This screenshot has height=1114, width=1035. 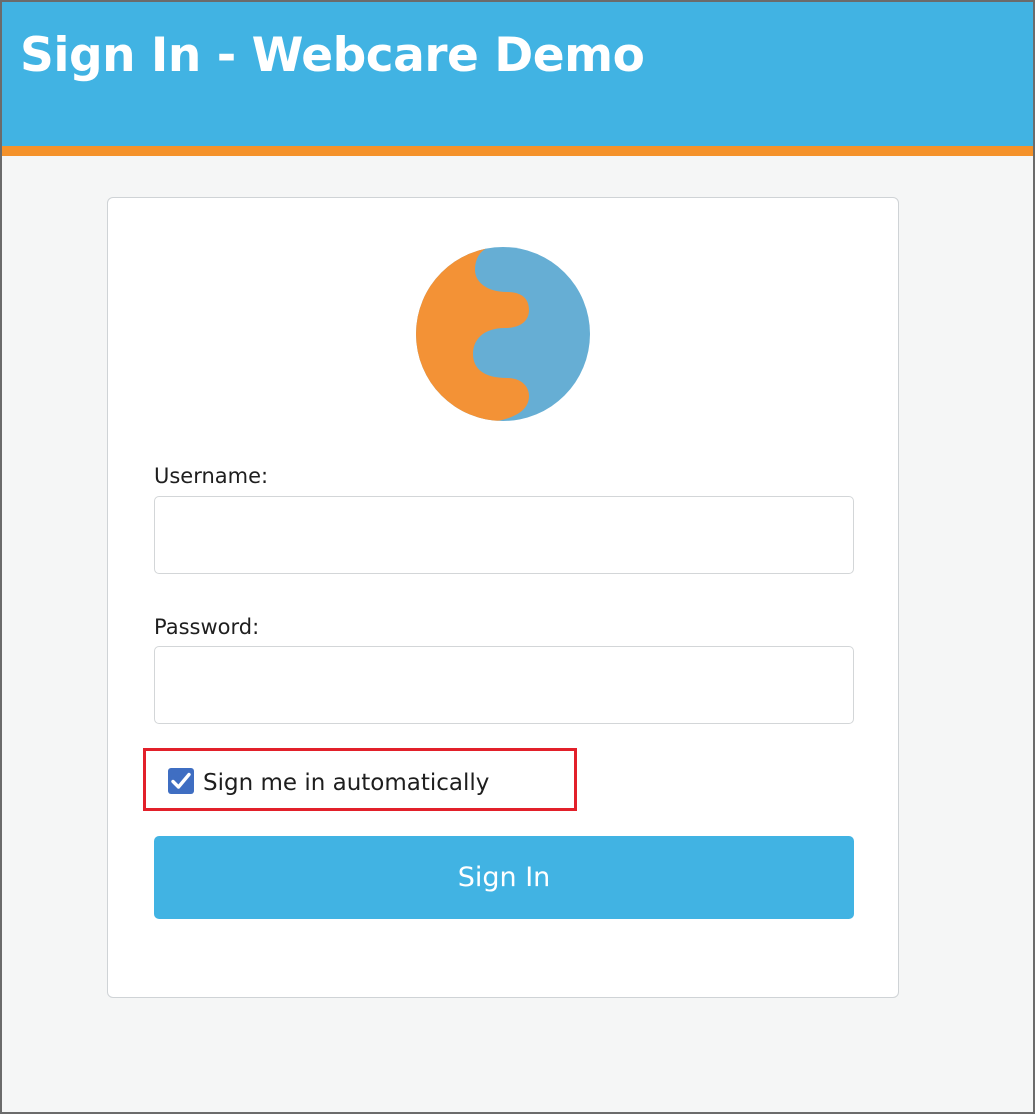 I want to click on page-title: Sign In - Webcare Demo, so click(x=332, y=55).